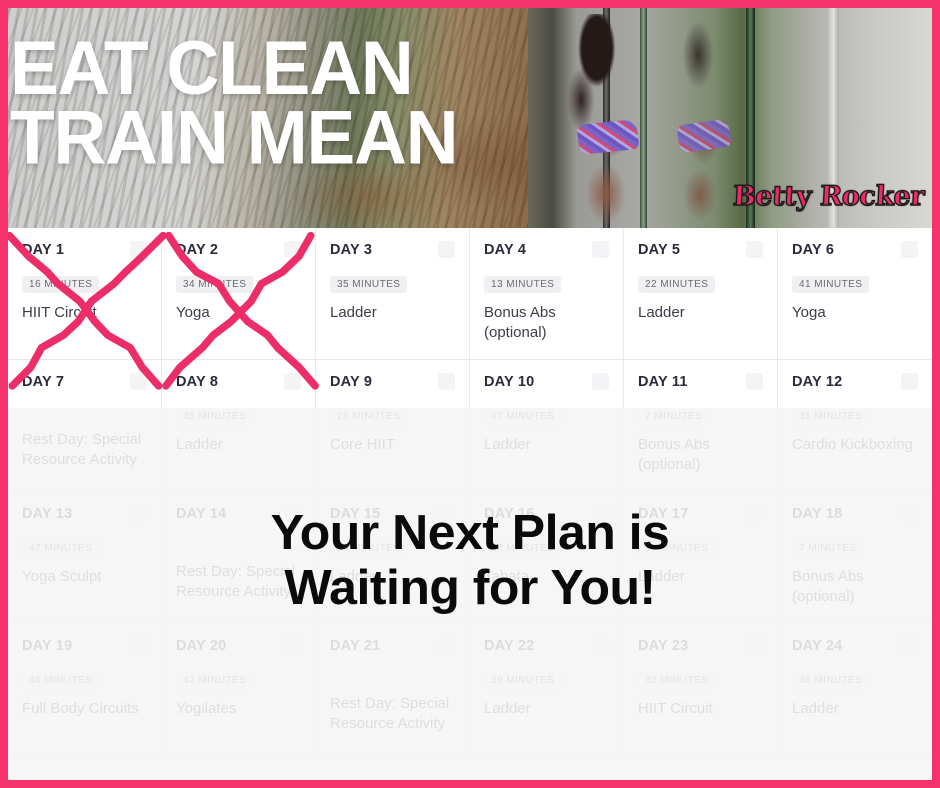  Describe the element at coordinates (817, 382) in the screenshot. I see `day-label: DAY 12` at that location.